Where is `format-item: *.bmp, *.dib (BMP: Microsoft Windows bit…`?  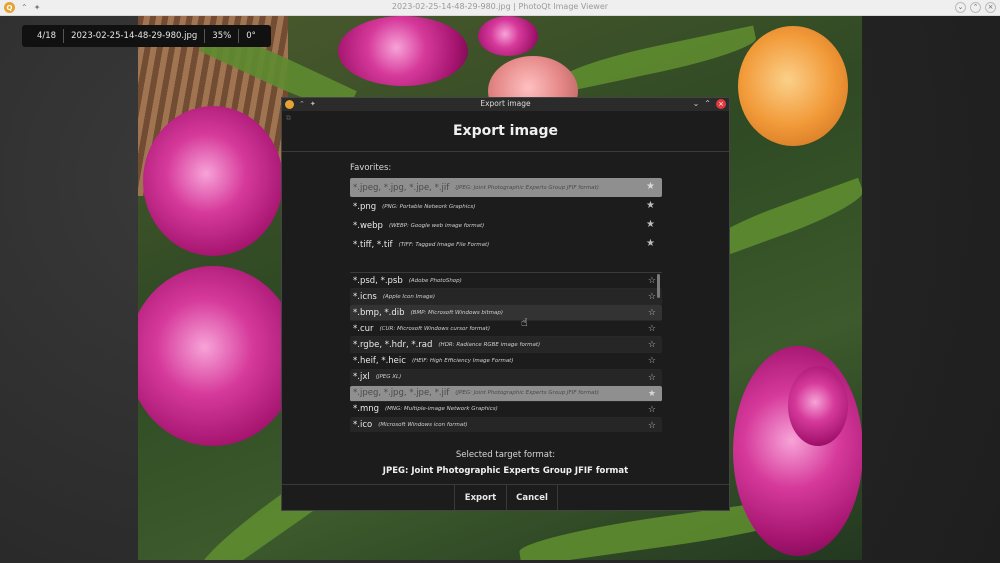 format-item: *.bmp, *.dib (BMP: Microsoft Windows bit… is located at coordinates (506, 313).